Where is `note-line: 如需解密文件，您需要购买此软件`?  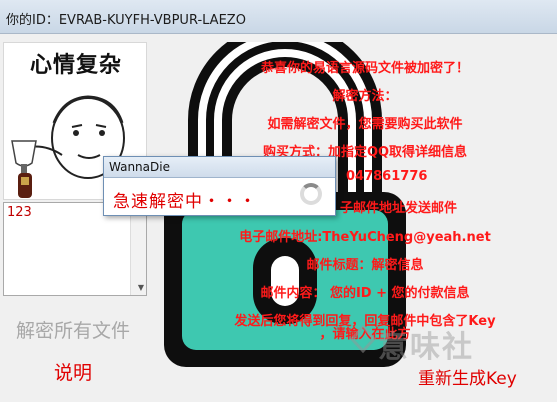 note-line: 如需解密文件，您需要购买此软件 is located at coordinates (365, 124).